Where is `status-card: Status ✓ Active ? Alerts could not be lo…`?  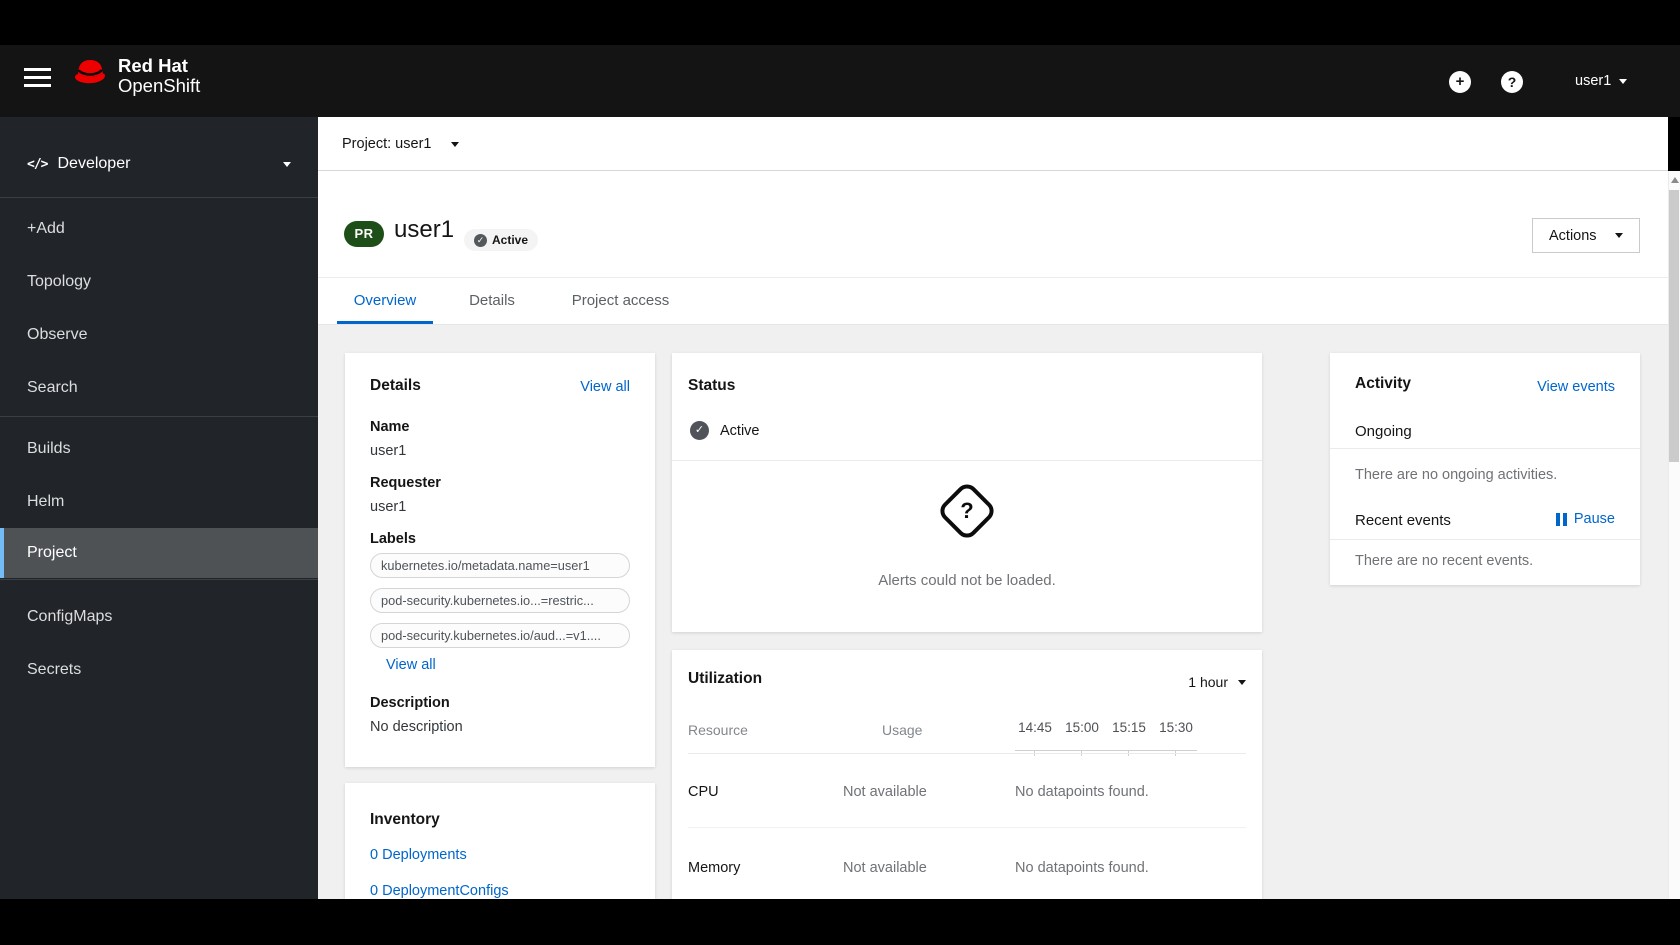 status-card: Status ✓ Active ? Alerts could not be lo… is located at coordinates (967, 492).